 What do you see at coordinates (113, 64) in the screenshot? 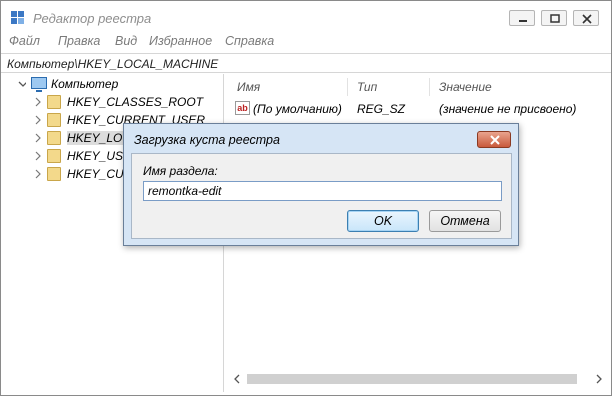
I see `address-path: Компьютер\HKEY_LOCAL_MACHINE` at bounding box center [113, 64].